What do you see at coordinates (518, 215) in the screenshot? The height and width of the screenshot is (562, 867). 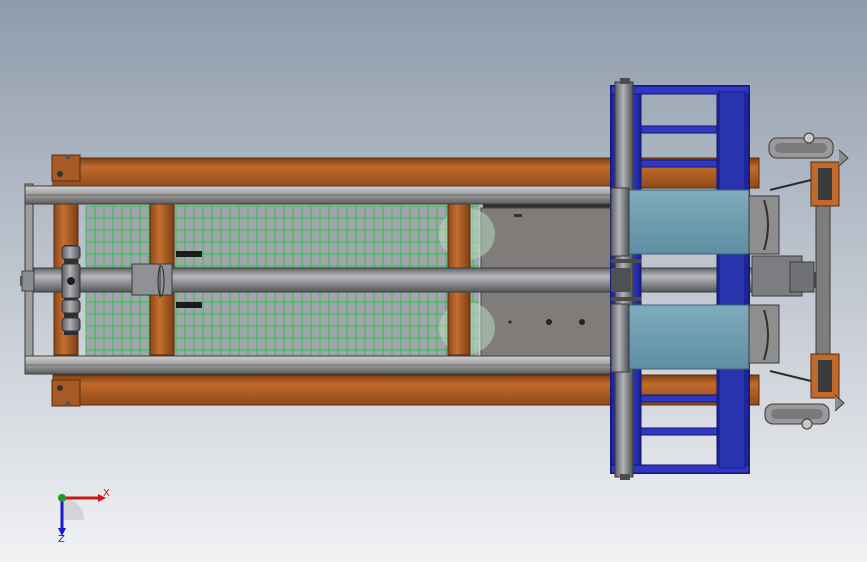 I see `plate-slot` at bounding box center [518, 215].